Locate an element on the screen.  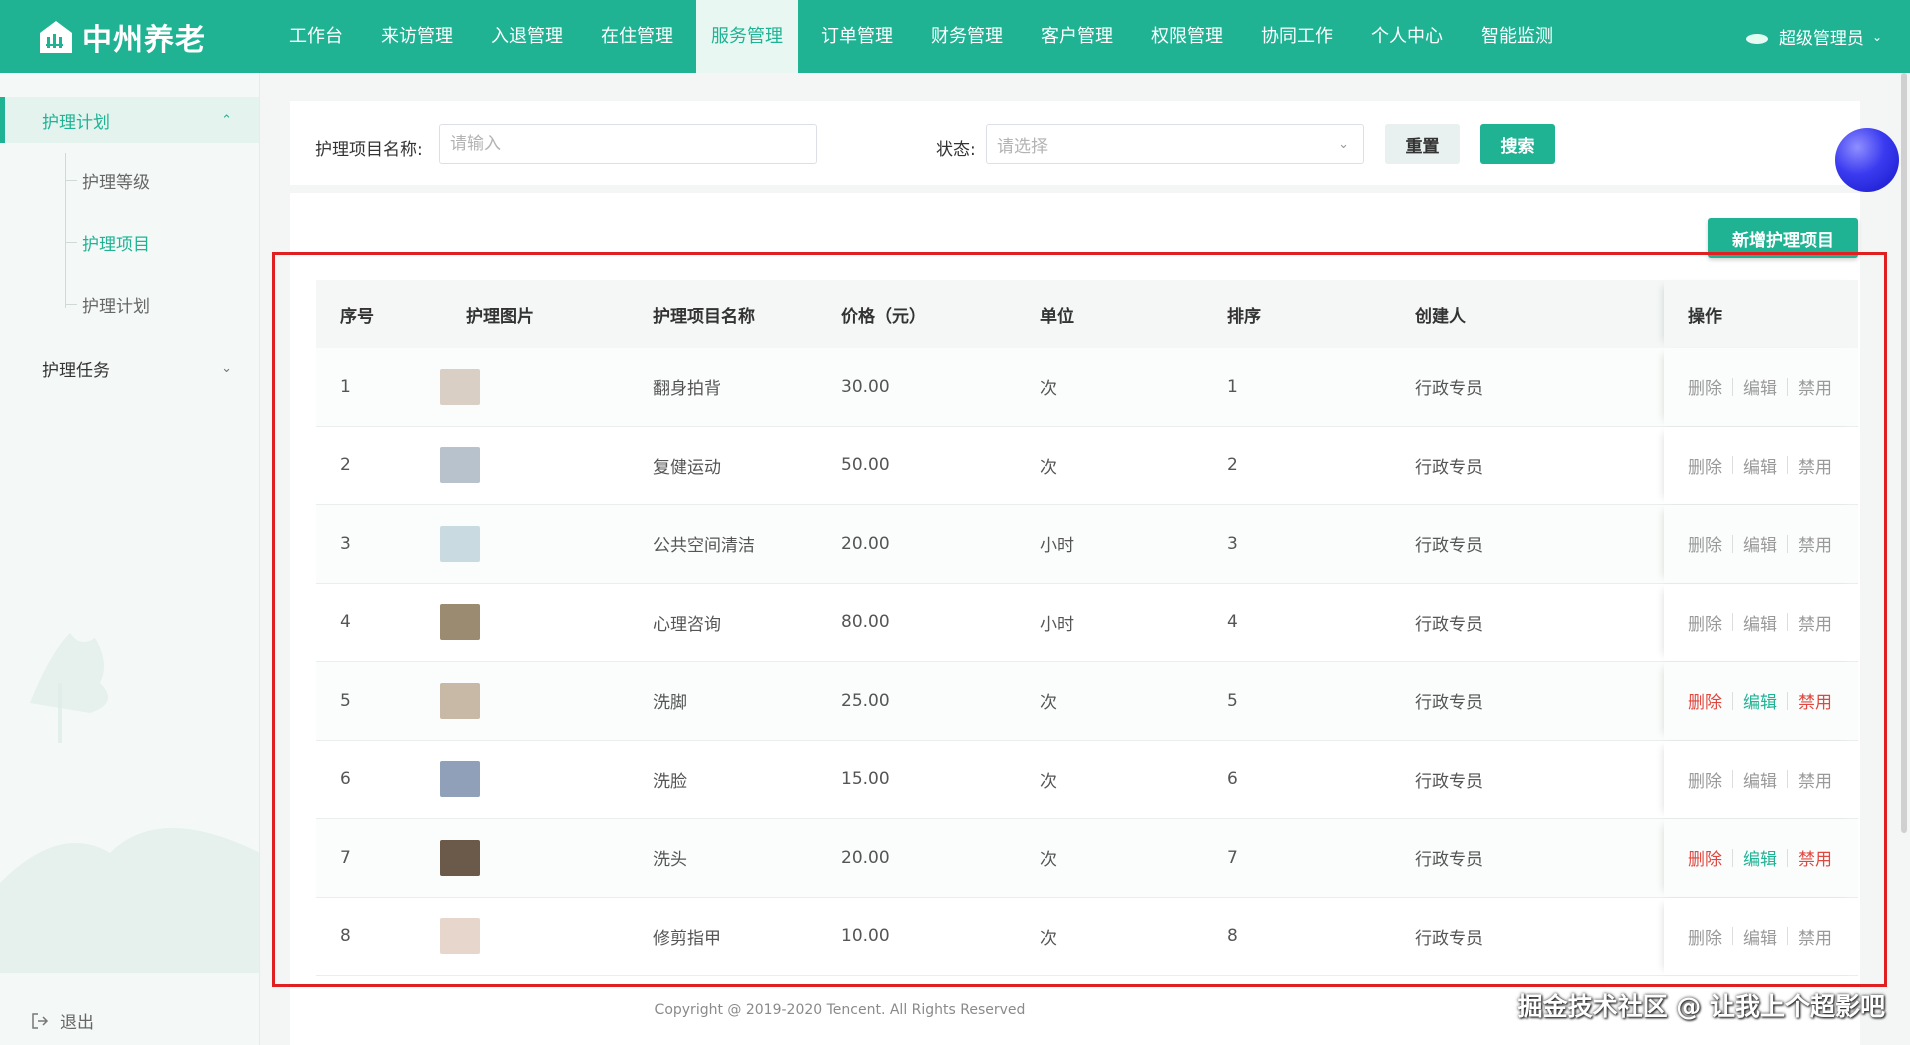
floating-assistant-orb is located at coordinates (1867, 160).